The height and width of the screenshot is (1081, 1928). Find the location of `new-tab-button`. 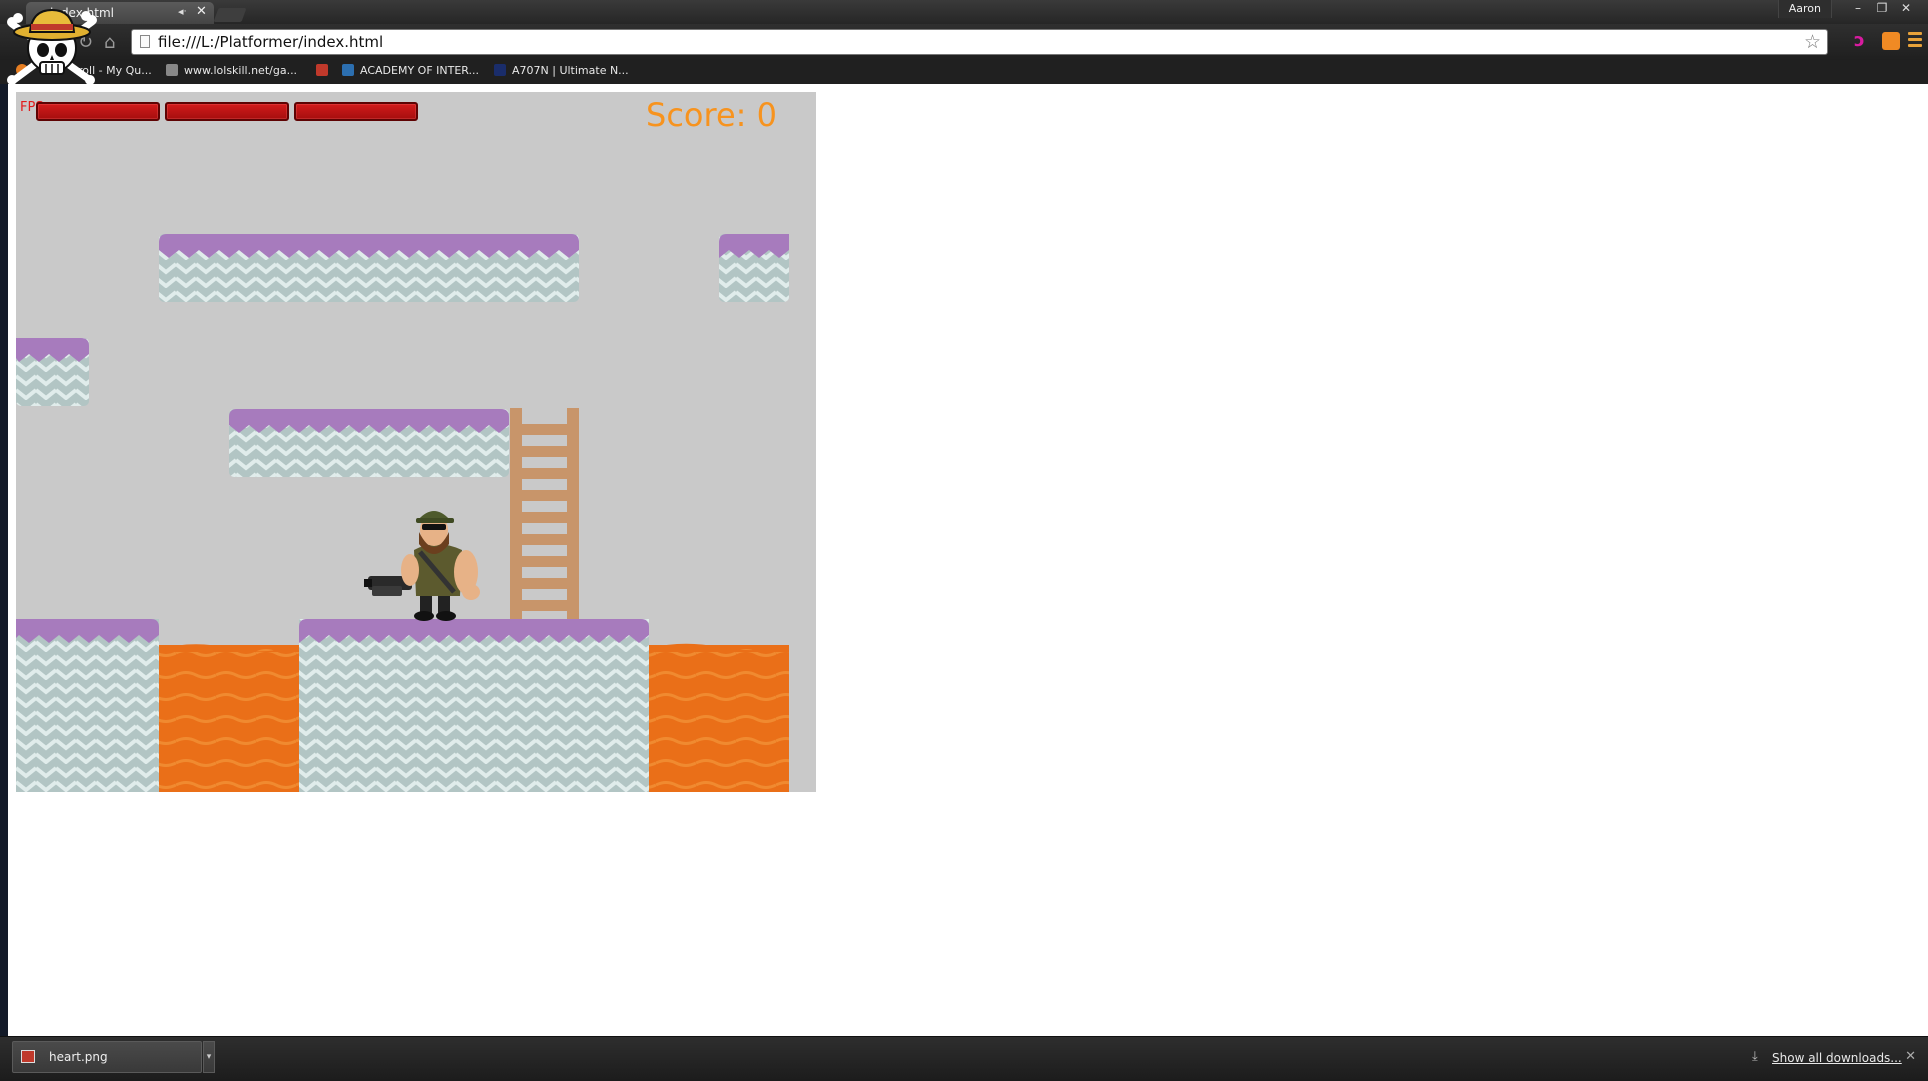

new-tab-button is located at coordinates (230, 15).